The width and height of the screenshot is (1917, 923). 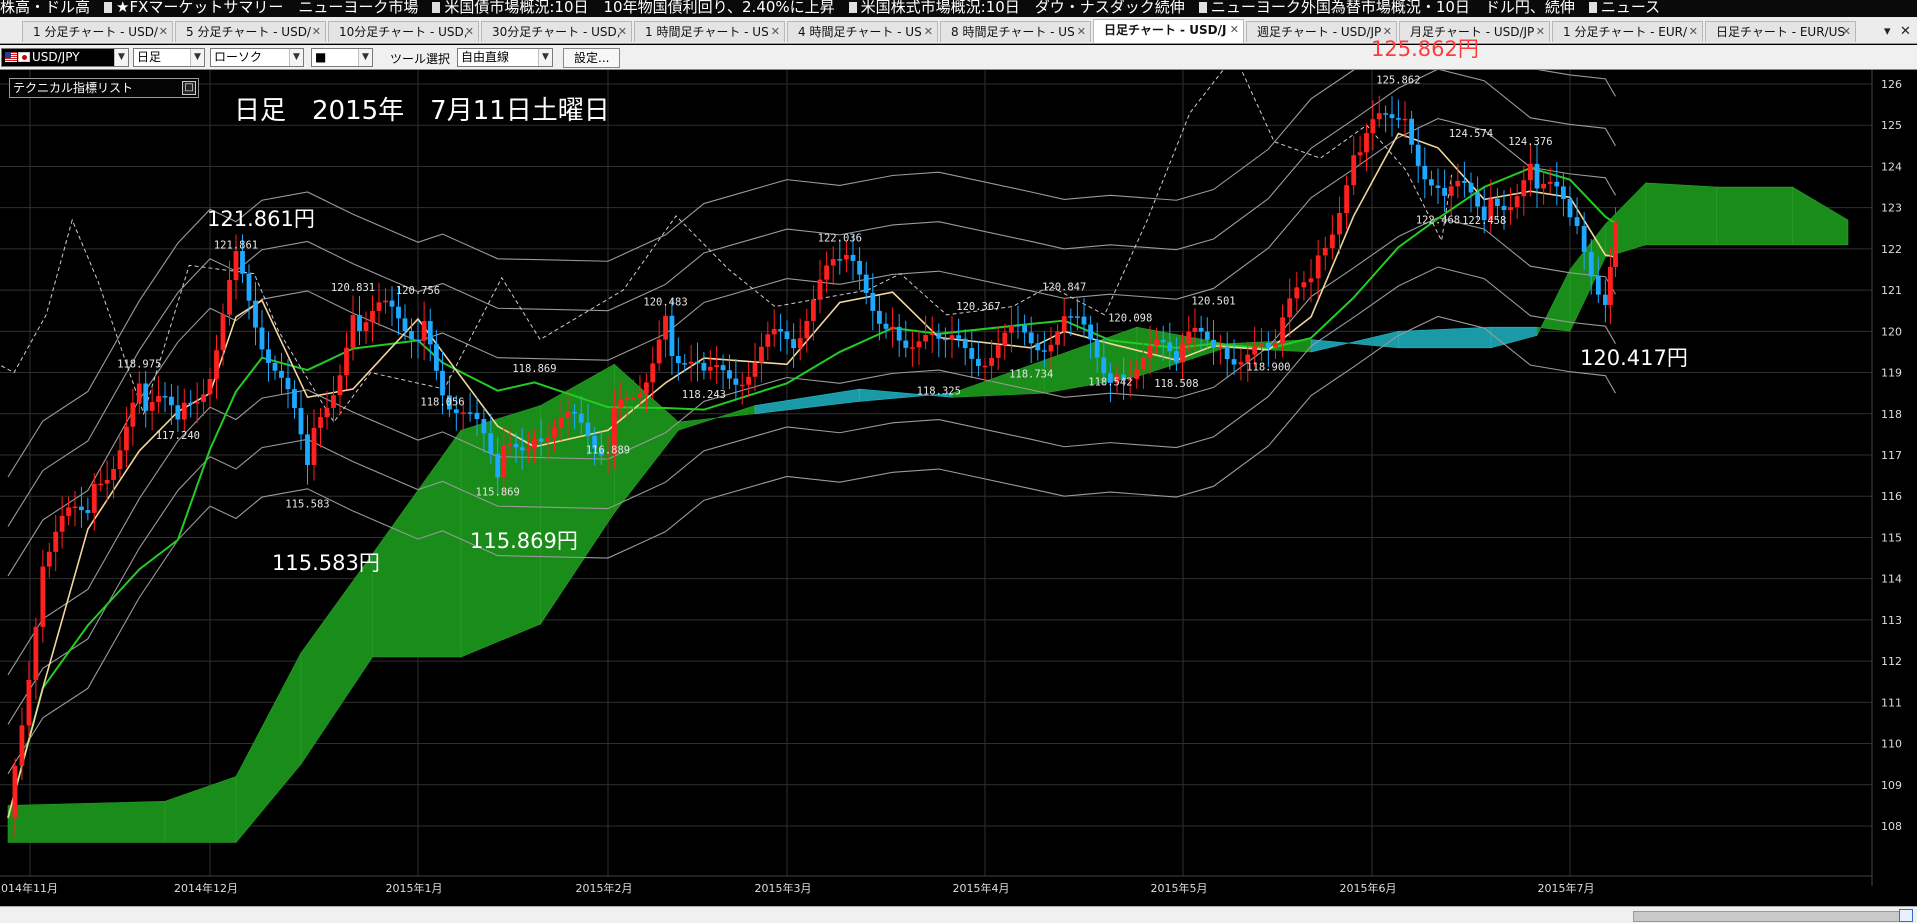 What do you see at coordinates (1015, 31) in the screenshot?
I see `tab-chart-7: 8 時間足チャート - US ✕` at bounding box center [1015, 31].